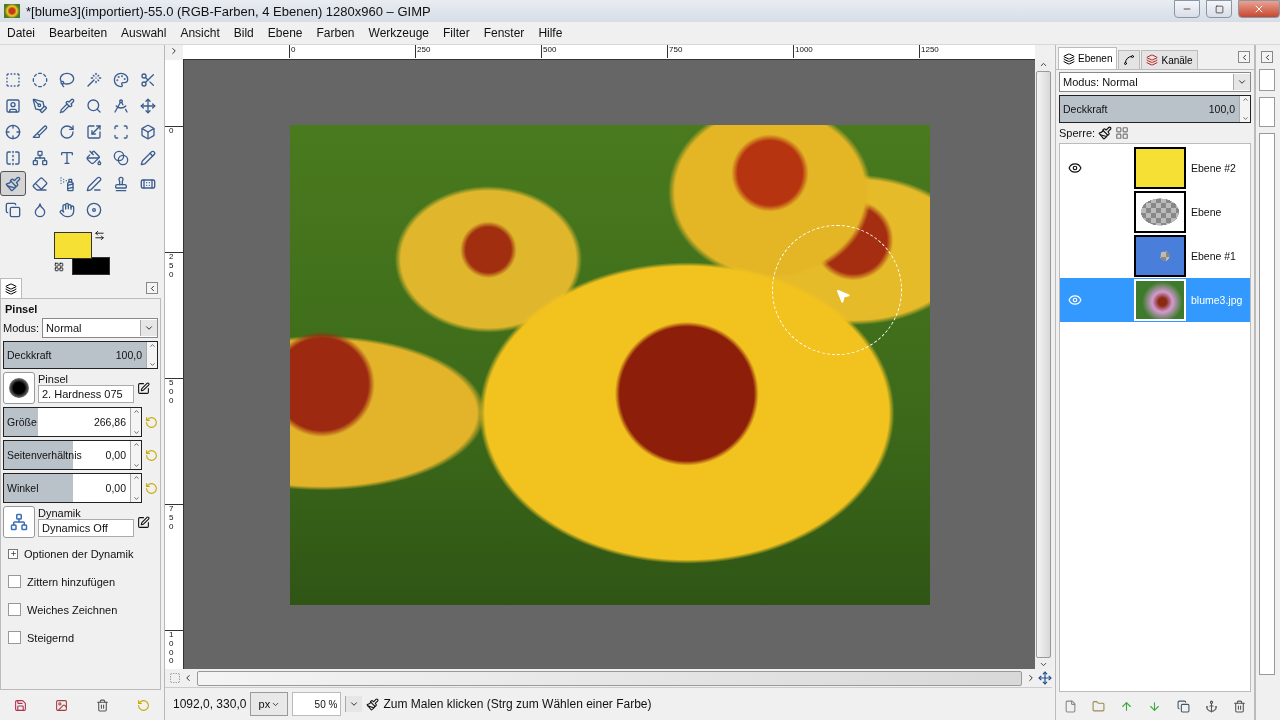 This screenshot has width=1280, height=720. What do you see at coordinates (456, 33) in the screenshot?
I see `menu-item: Filter` at bounding box center [456, 33].